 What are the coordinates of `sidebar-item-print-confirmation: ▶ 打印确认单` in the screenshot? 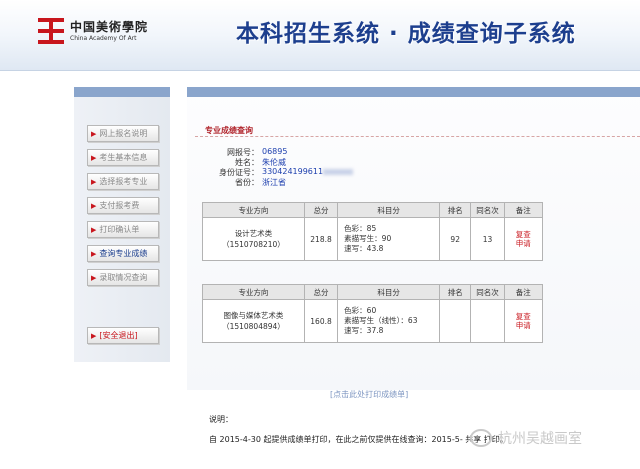 It's located at (123, 229).